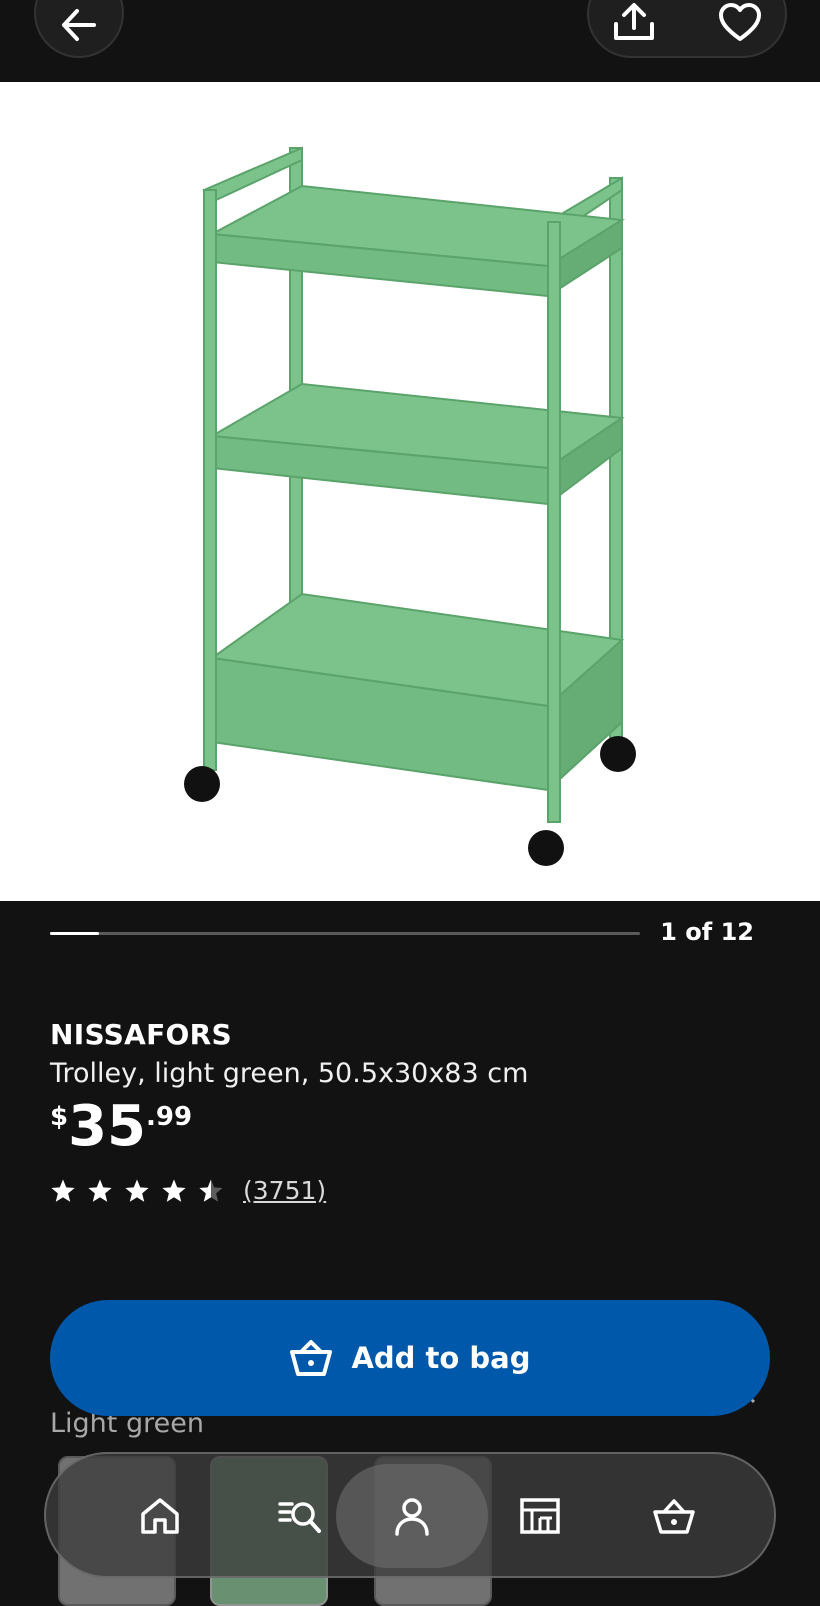 The height and width of the screenshot is (1606, 820). I want to click on search-icon, so click(299, 1517).